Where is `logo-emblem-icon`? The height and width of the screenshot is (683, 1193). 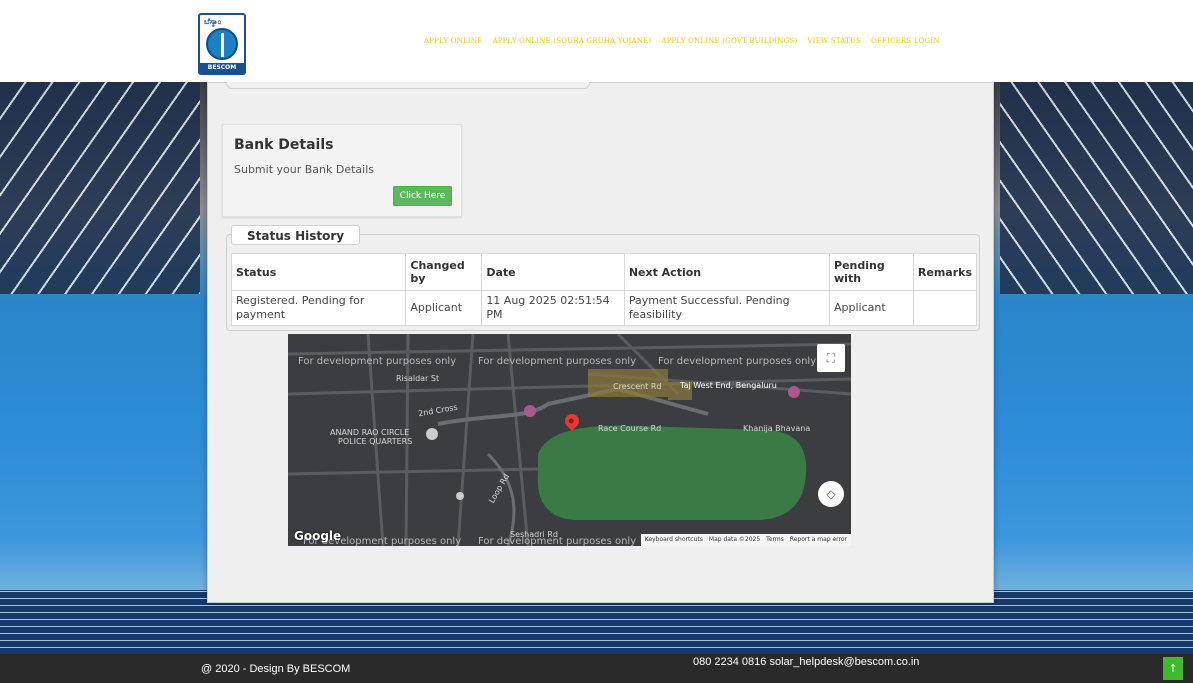
logo-emblem-icon is located at coordinates (222, 44).